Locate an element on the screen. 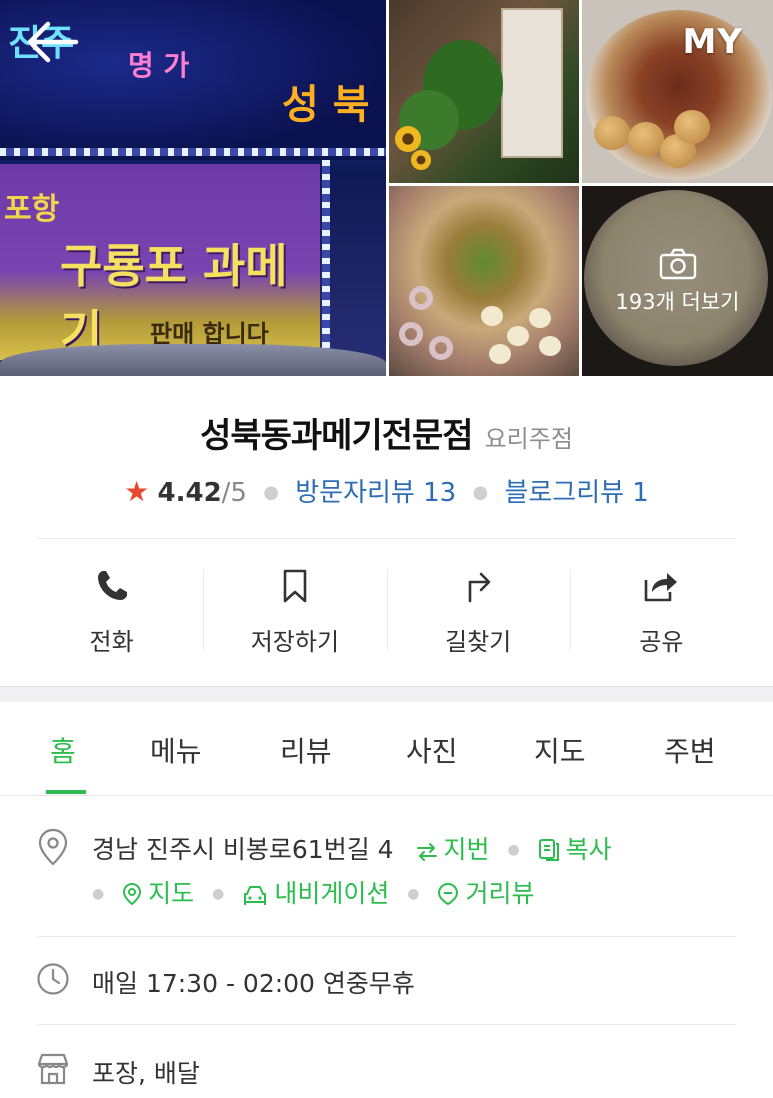 The image size is (773, 1098). blog-reviews-link: 블로그리뷰 1 is located at coordinates (576, 493).